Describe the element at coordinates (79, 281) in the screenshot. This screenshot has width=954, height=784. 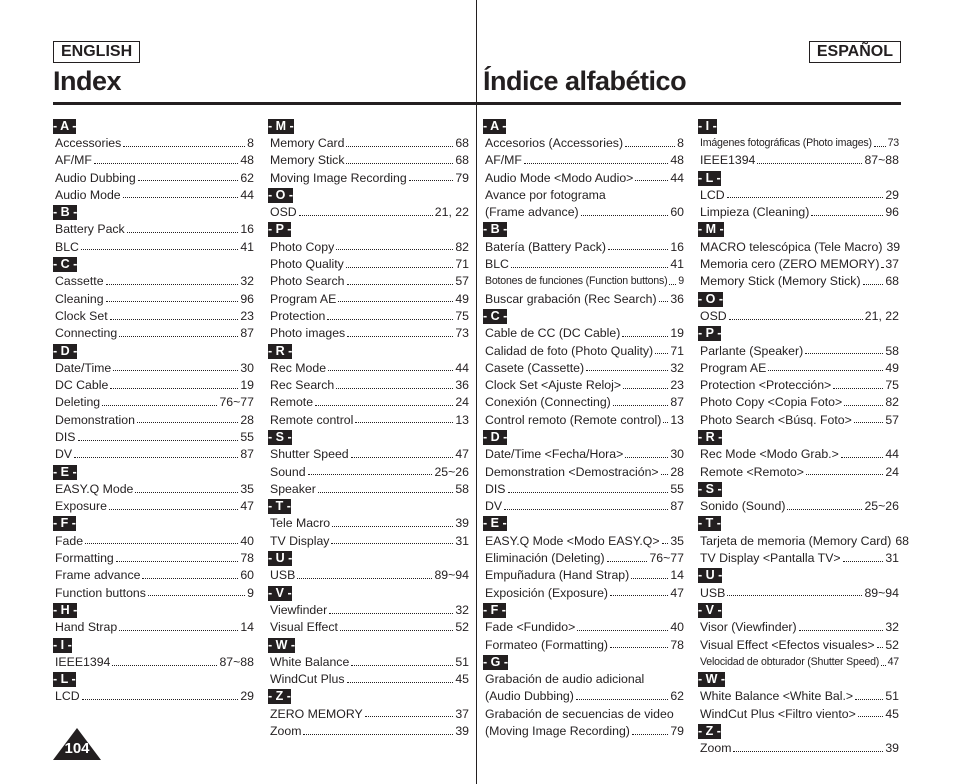
I see `index-entry-label: Cassette` at that location.